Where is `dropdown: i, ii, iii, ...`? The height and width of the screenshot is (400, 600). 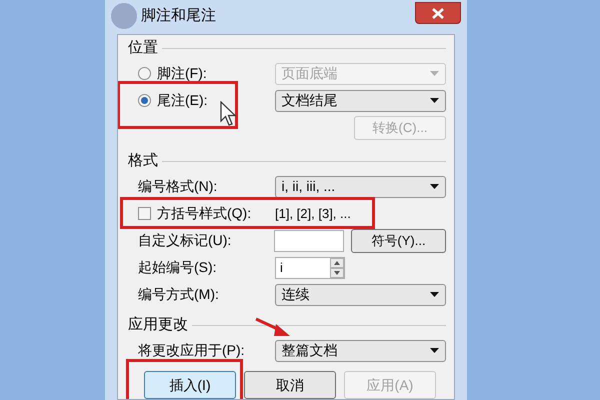 dropdown: i, ii, iii, ... is located at coordinates (360, 187).